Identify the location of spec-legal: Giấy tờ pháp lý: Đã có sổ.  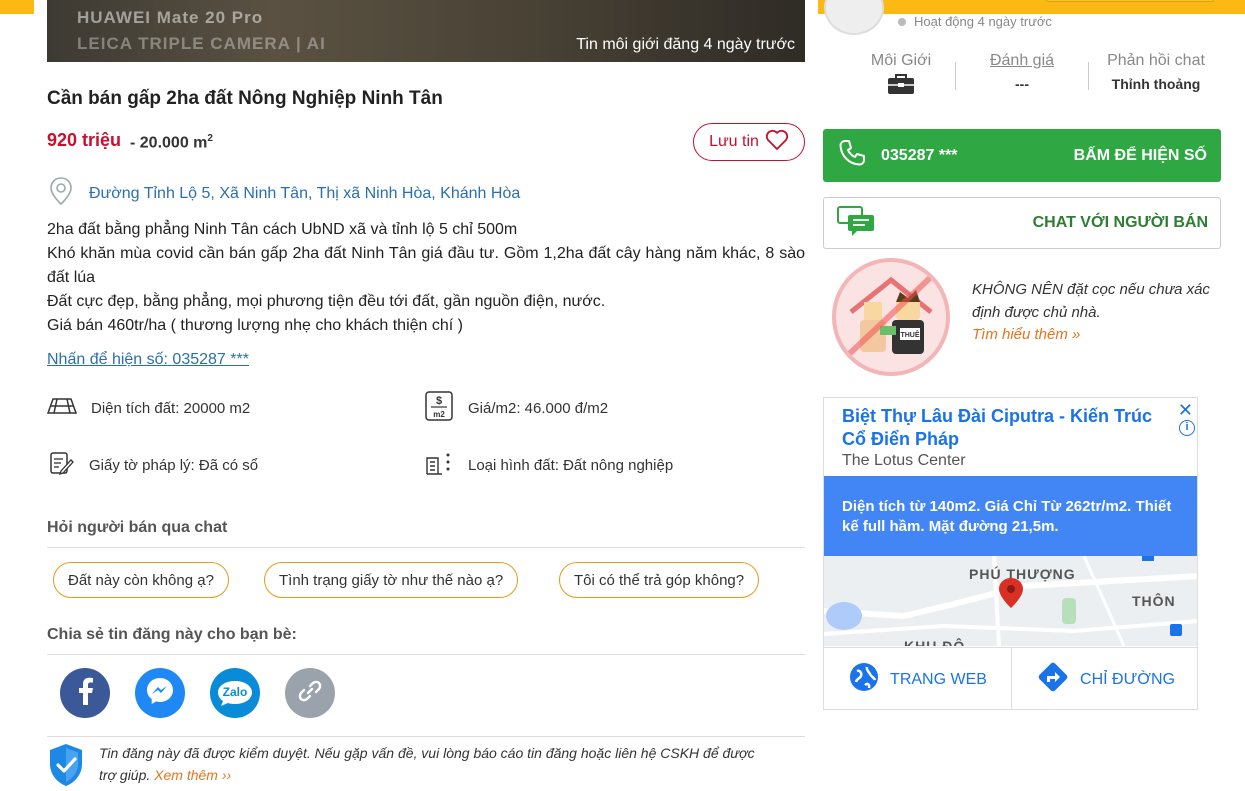
(152, 465).